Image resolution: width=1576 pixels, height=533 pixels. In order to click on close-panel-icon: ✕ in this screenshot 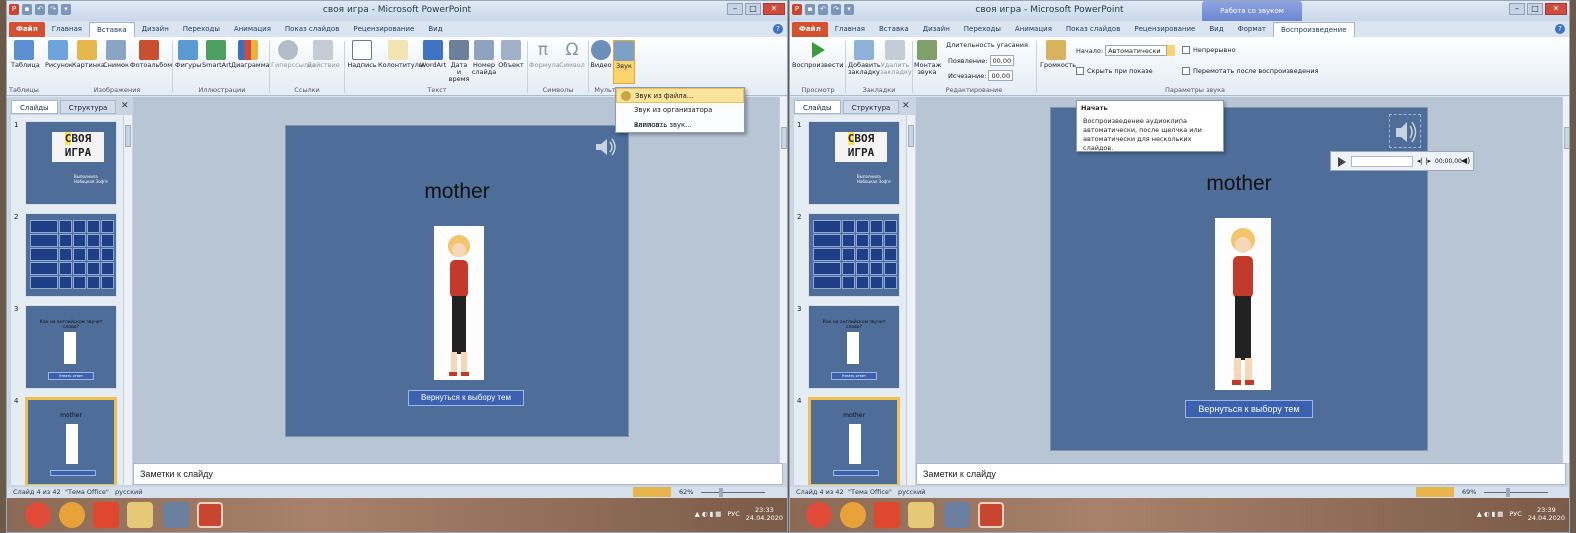, I will do `click(125, 106)`.